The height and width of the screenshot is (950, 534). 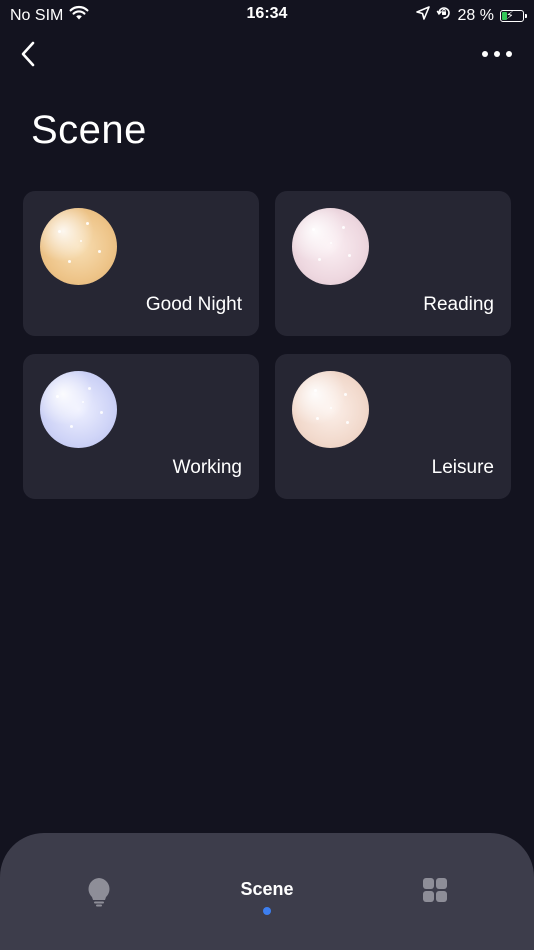 What do you see at coordinates (207, 467) in the screenshot?
I see `scene-label: Working` at bounding box center [207, 467].